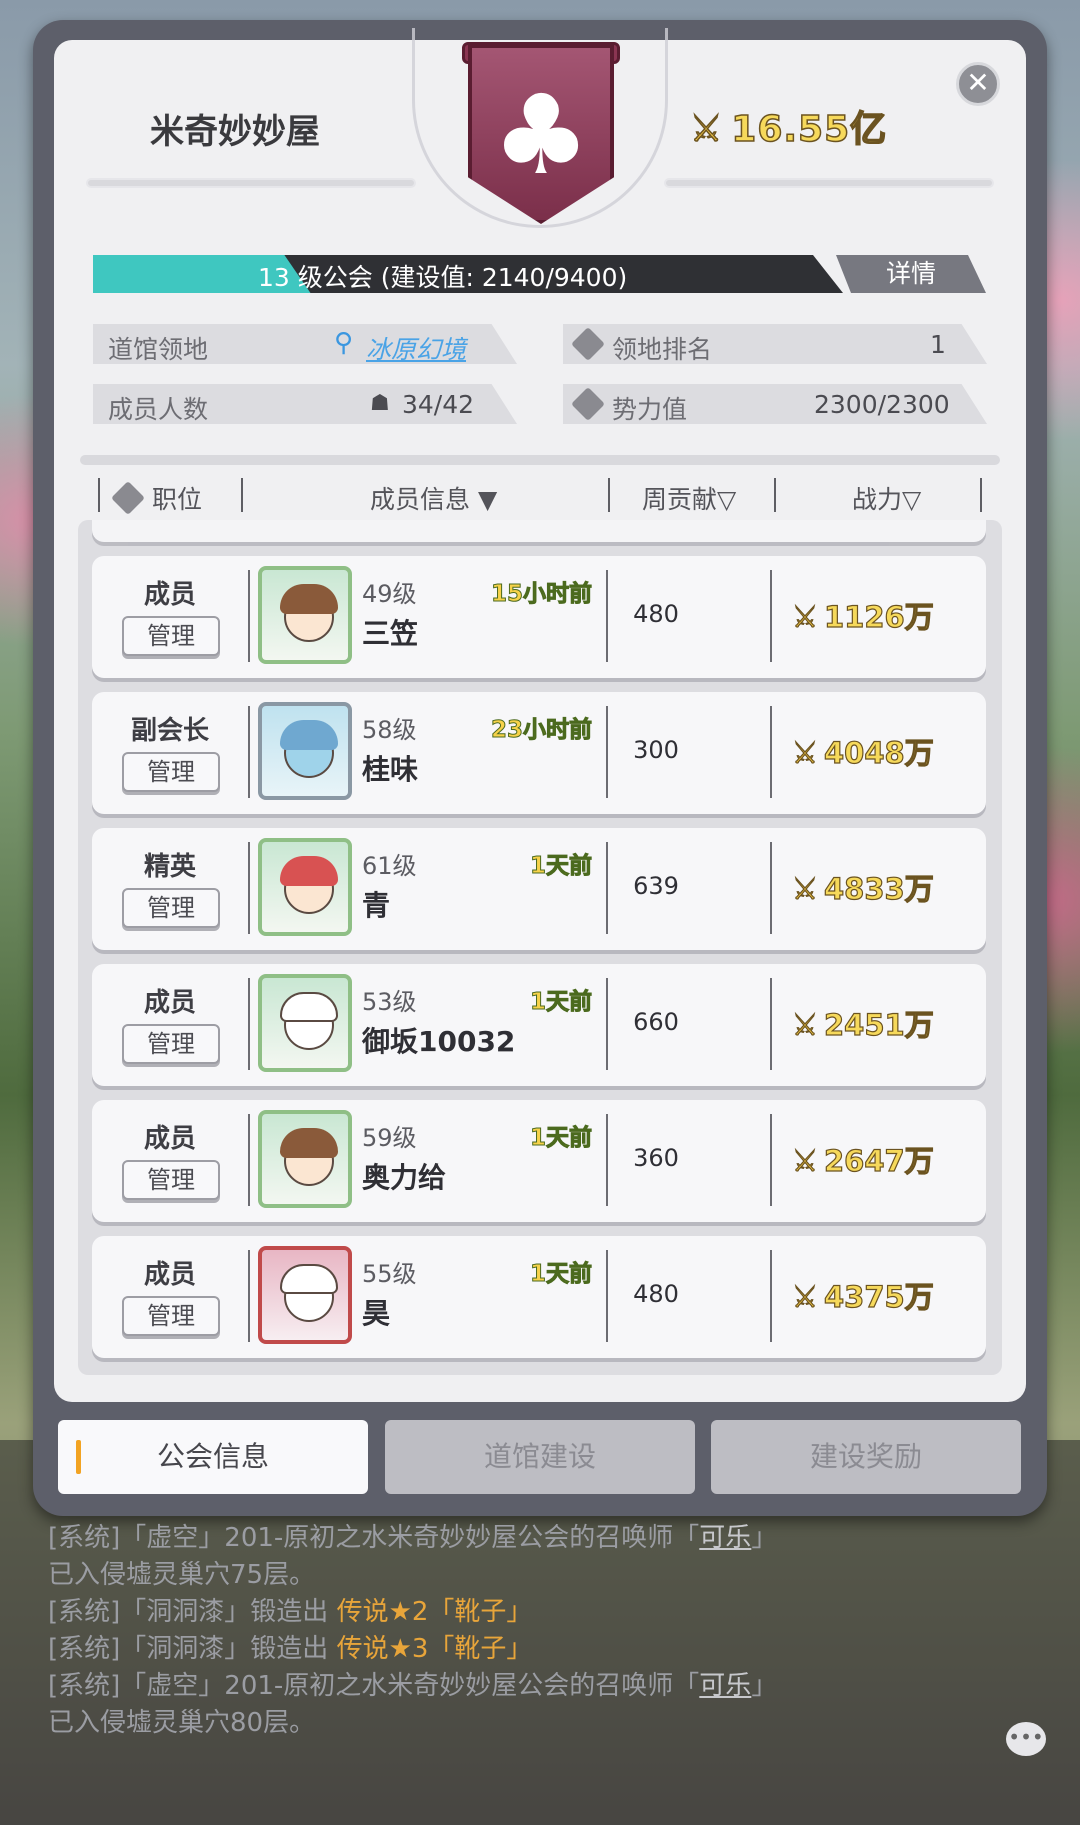  I want to click on weekly-contribution: 360, so click(656, 1158).